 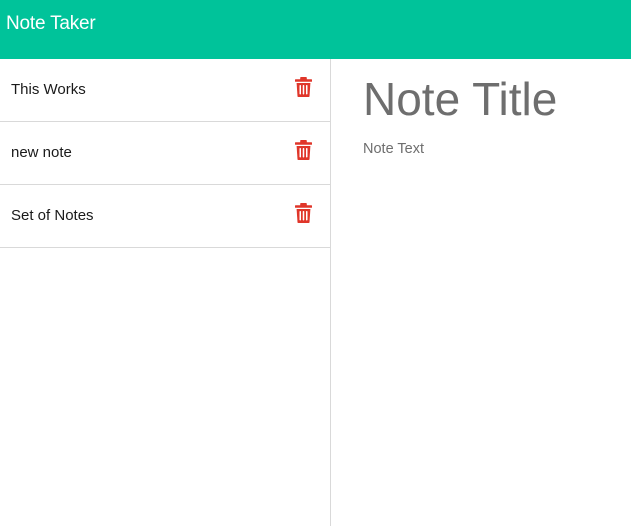 What do you see at coordinates (51, 24) in the screenshot?
I see `app-brand: Note Taker` at bounding box center [51, 24].